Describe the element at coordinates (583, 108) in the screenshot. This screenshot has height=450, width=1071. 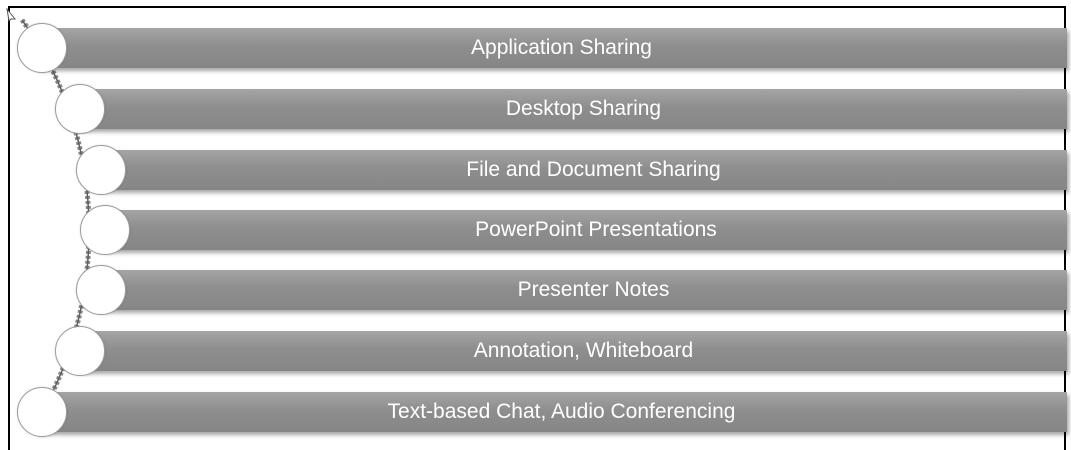
I see `item-label: Desktop Sharing` at that location.